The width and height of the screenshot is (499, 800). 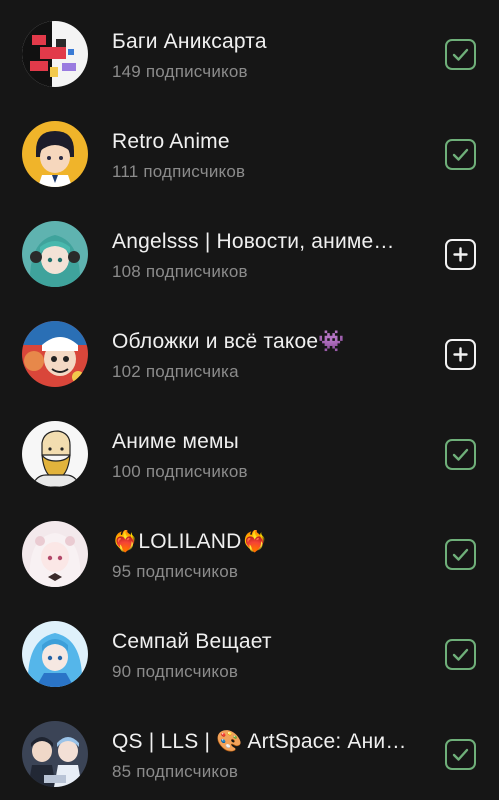 What do you see at coordinates (249, 447) in the screenshot?
I see `channel-row: Аниме мемы 100 подписчиков` at bounding box center [249, 447].